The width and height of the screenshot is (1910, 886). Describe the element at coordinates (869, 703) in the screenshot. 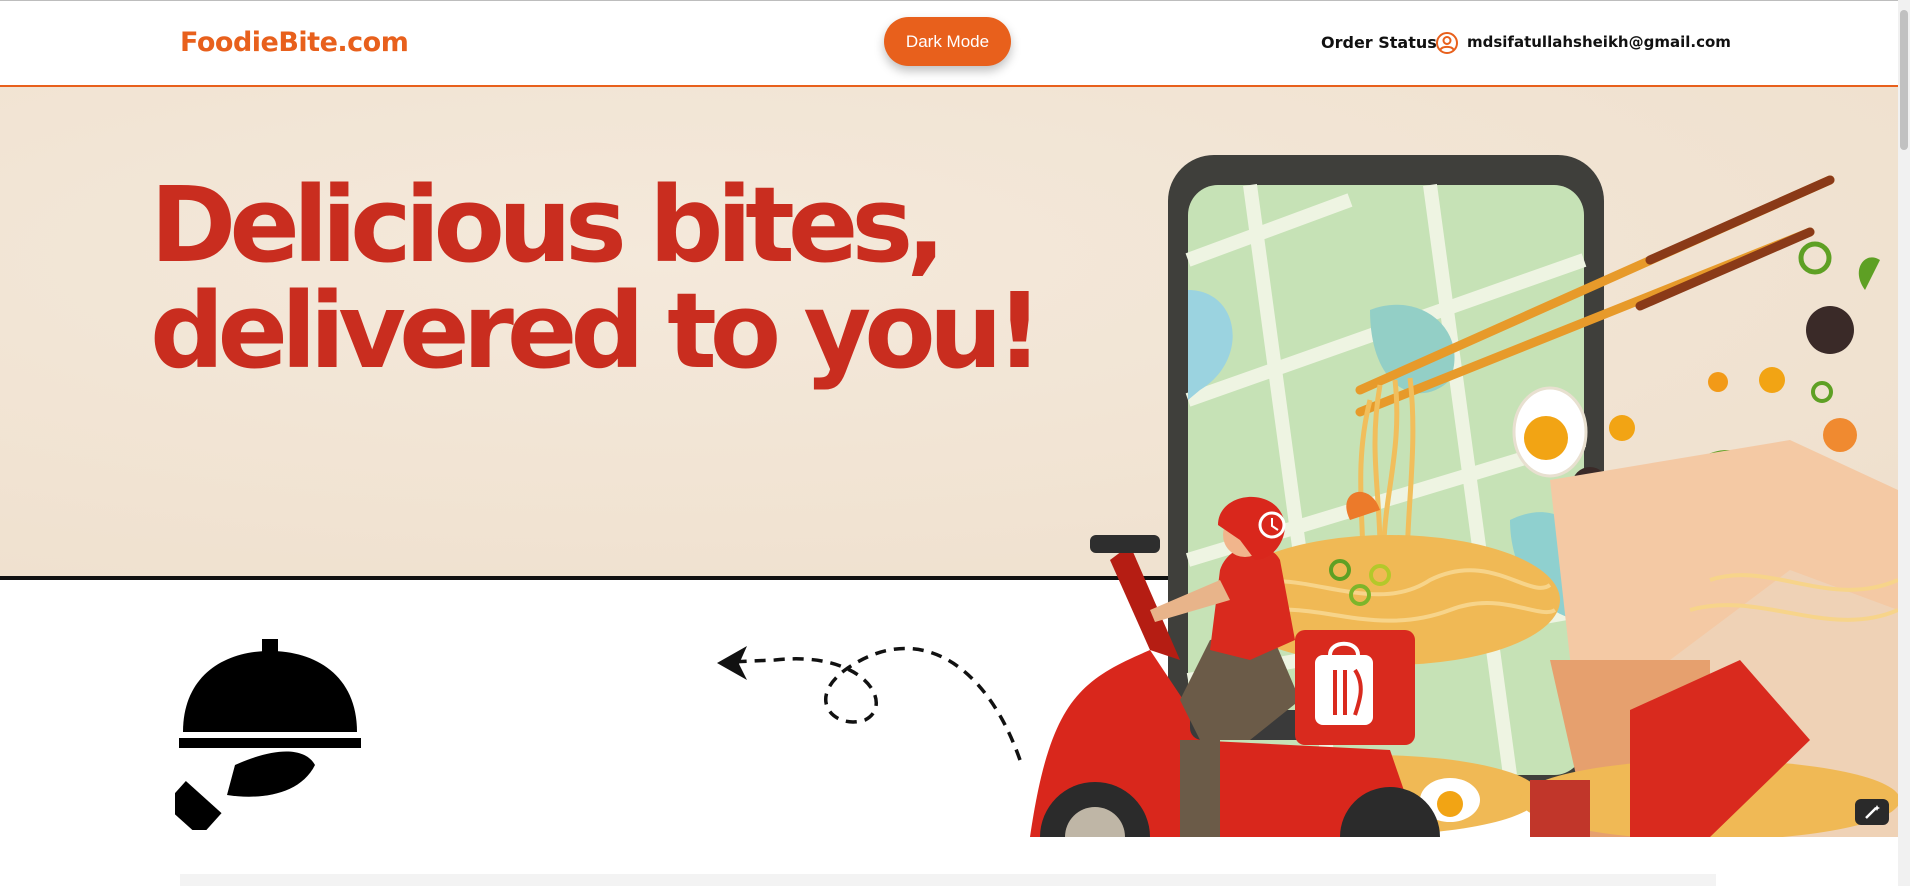

I see `dashed-arrow-icon` at that location.